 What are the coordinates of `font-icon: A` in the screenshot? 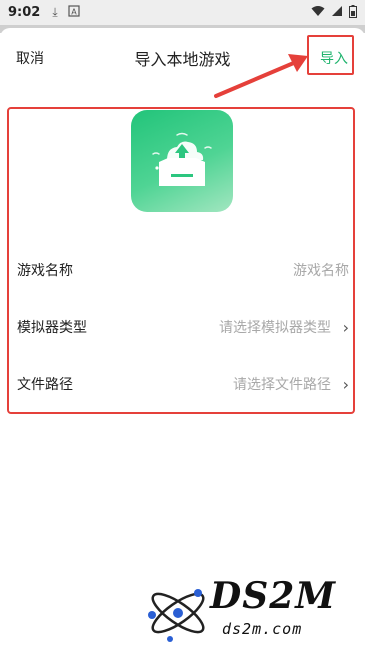 It's located at (74, 12).